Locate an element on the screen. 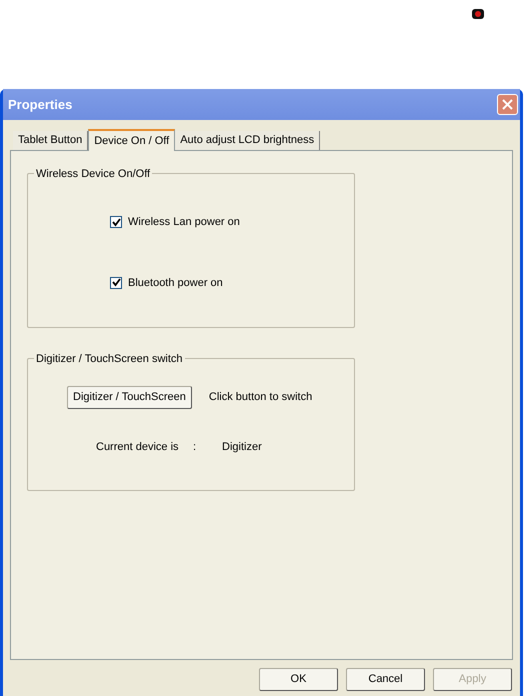 The height and width of the screenshot is (696, 525). current-device-label: Current device is is located at coordinates (138, 447).